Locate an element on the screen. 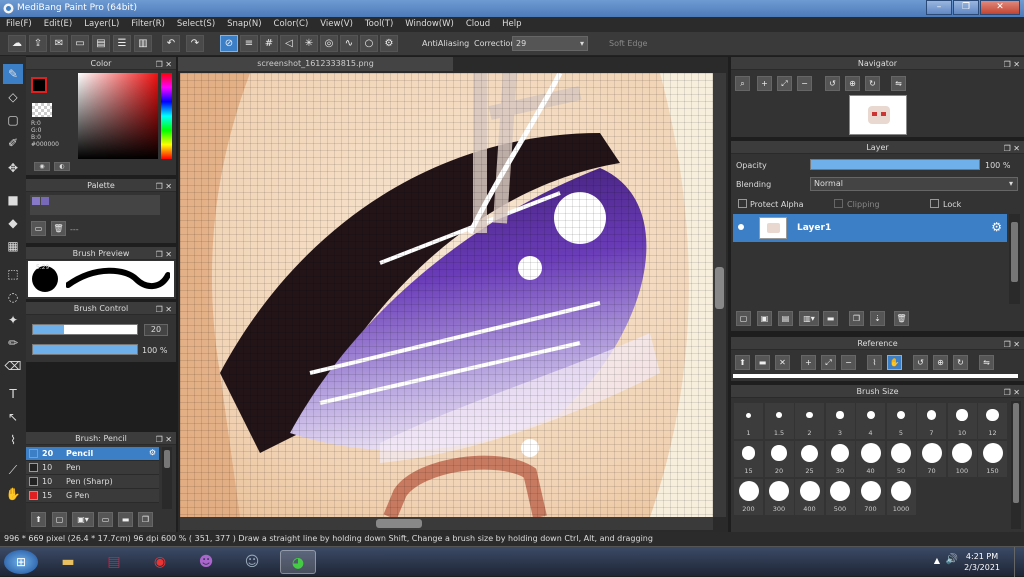 The height and width of the screenshot is (577, 1024). brush-size-option: 300 is located at coordinates (779, 497).